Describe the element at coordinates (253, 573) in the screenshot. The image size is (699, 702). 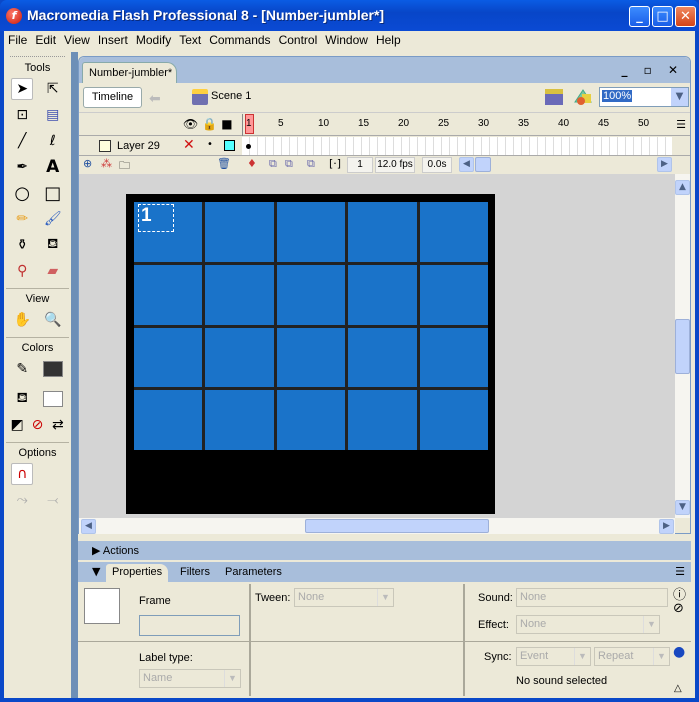
I see `tab-parameters: Parameters` at that location.